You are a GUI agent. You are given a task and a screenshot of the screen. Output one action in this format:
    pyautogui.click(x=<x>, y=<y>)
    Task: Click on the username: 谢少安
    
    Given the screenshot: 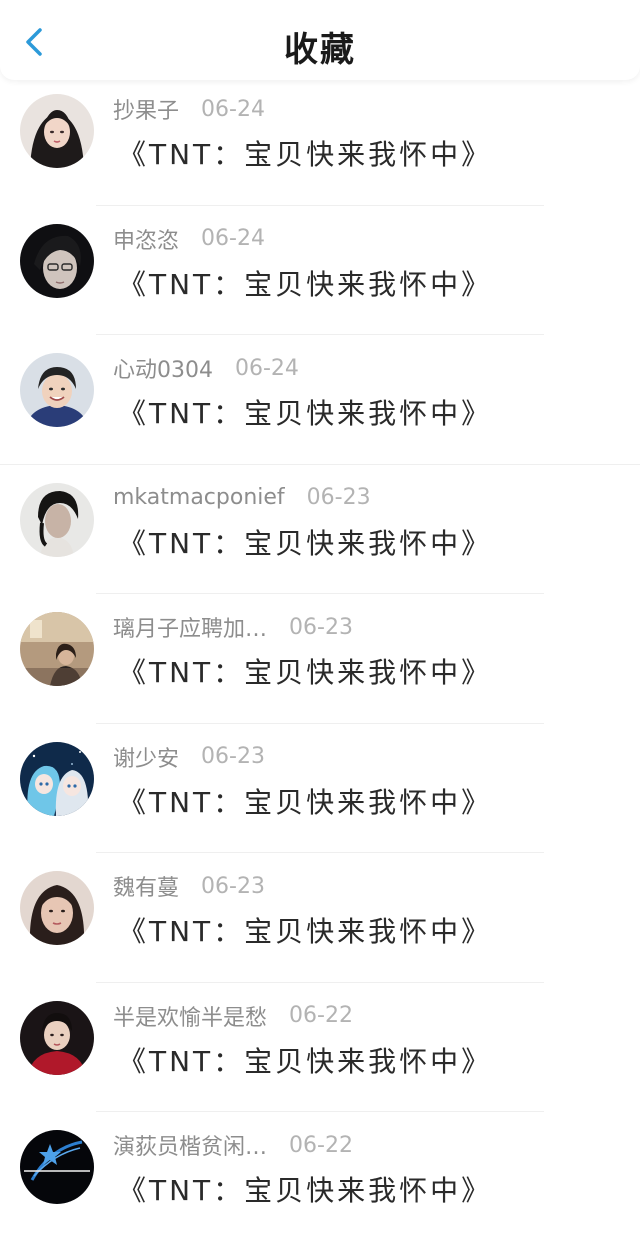 What is the action you would take?
    pyautogui.click(x=146, y=757)
    